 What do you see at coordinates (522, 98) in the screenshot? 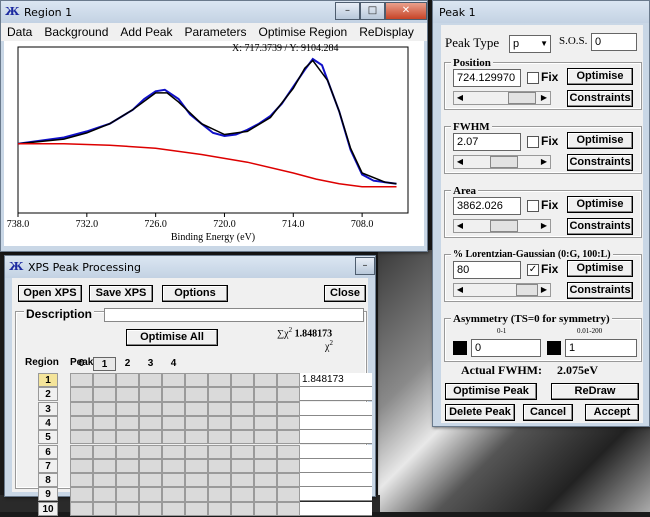
I see `position-slider-thumb` at bounding box center [522, 98].